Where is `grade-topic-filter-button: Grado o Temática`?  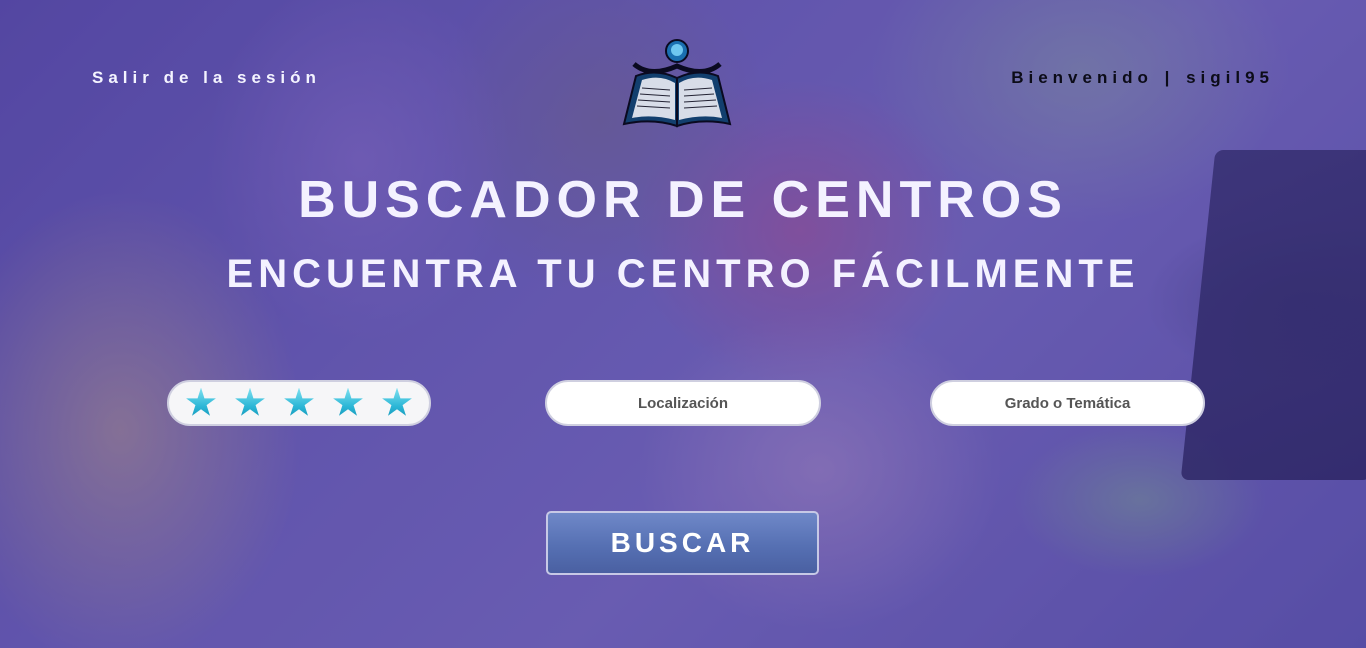
grade-topic-filter-button: Grado o Temática is located at coordinates (1067, 403).